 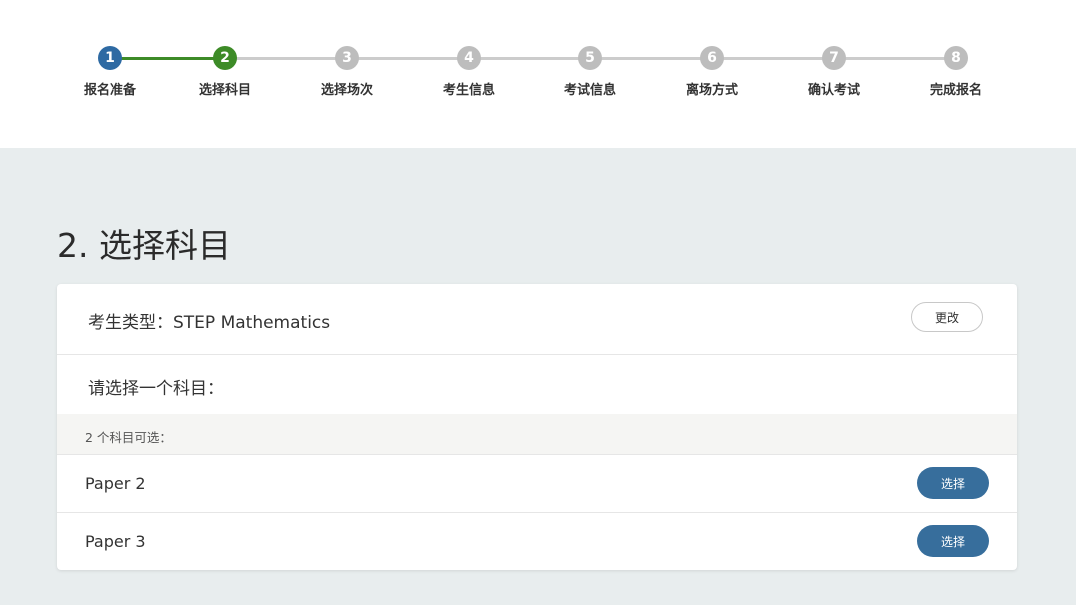 What do you see at coordinates (209, 323) in the screenshot?
I see `candidate-type-text: 考生类型：STEP Mathematics` at bounding box center [209, 323].